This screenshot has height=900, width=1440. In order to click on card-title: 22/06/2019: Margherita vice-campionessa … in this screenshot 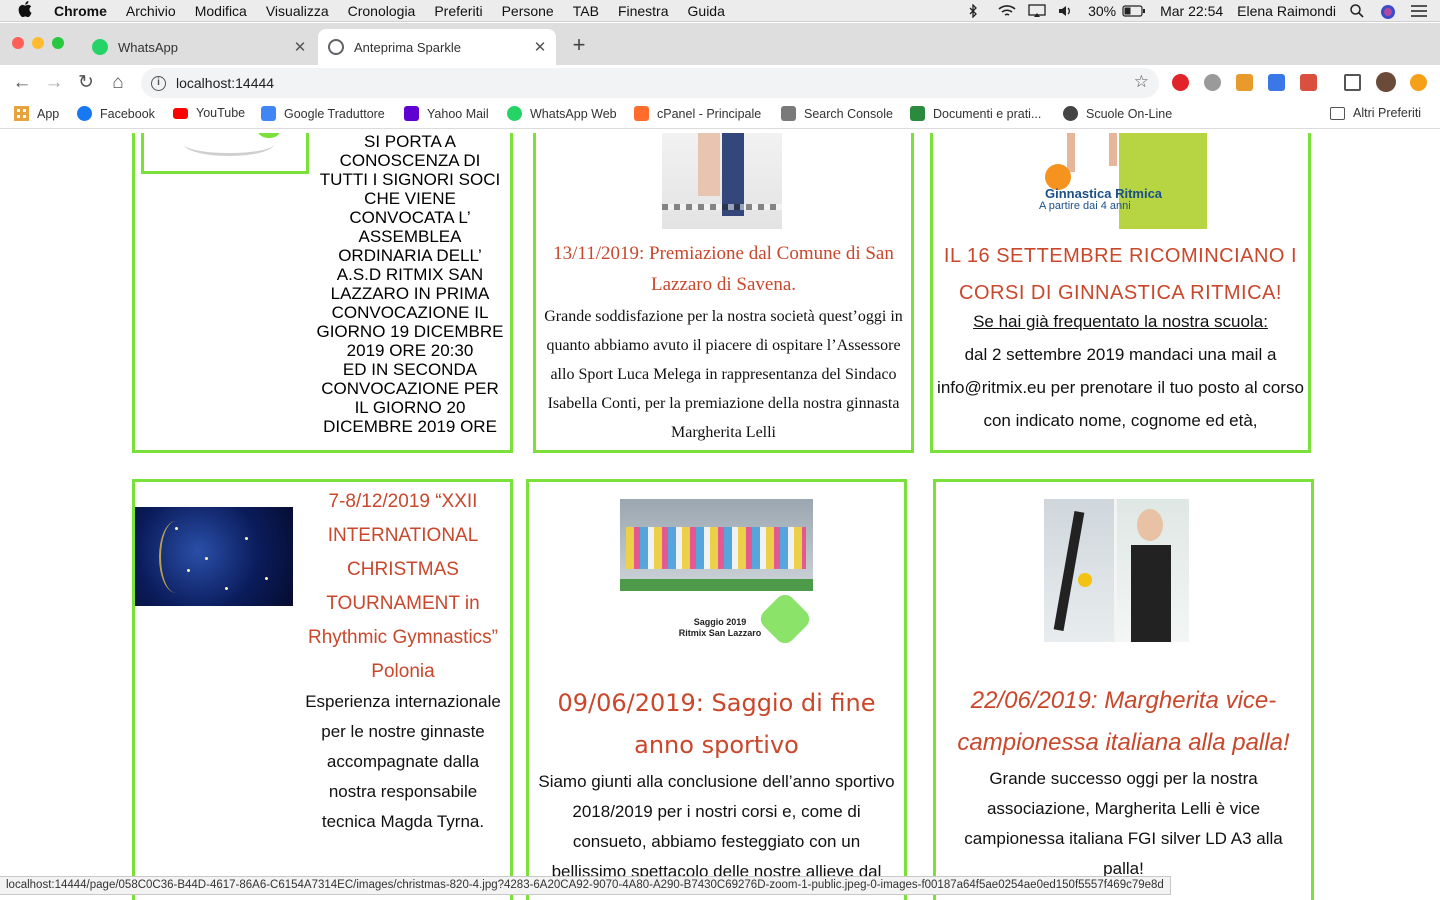, I will do `click(1123, 722)`.